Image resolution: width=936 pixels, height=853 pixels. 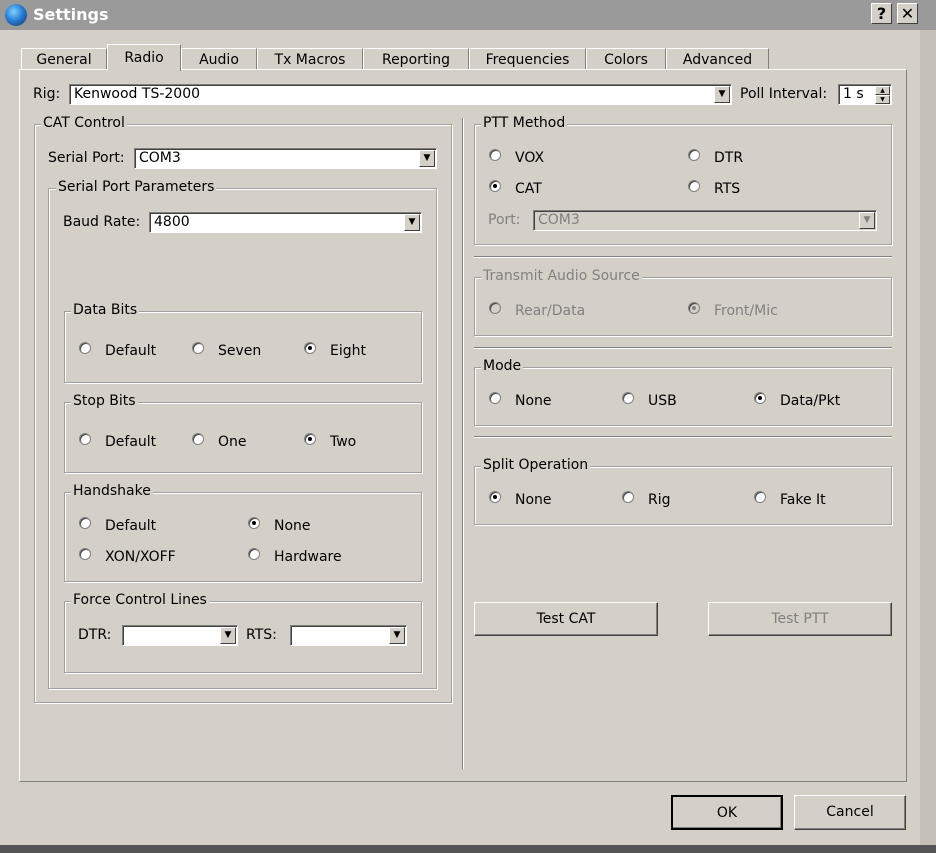 I want to click on rts-select: ▼, so click(x=348, y=635).